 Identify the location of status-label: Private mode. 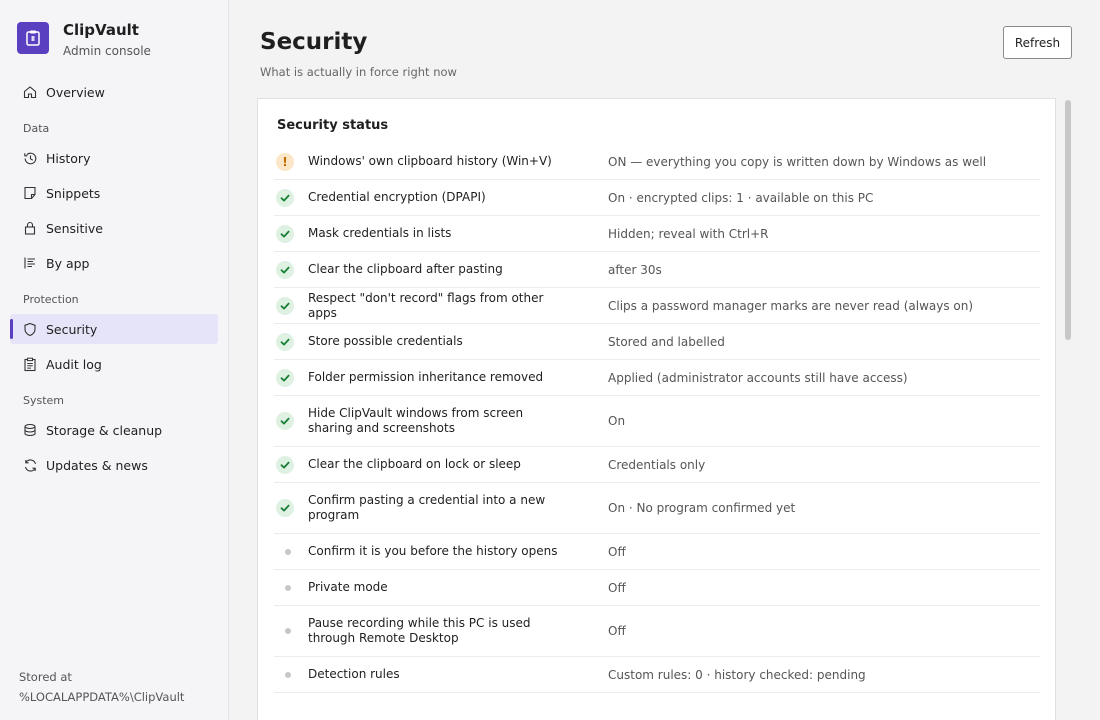
(348, 587).